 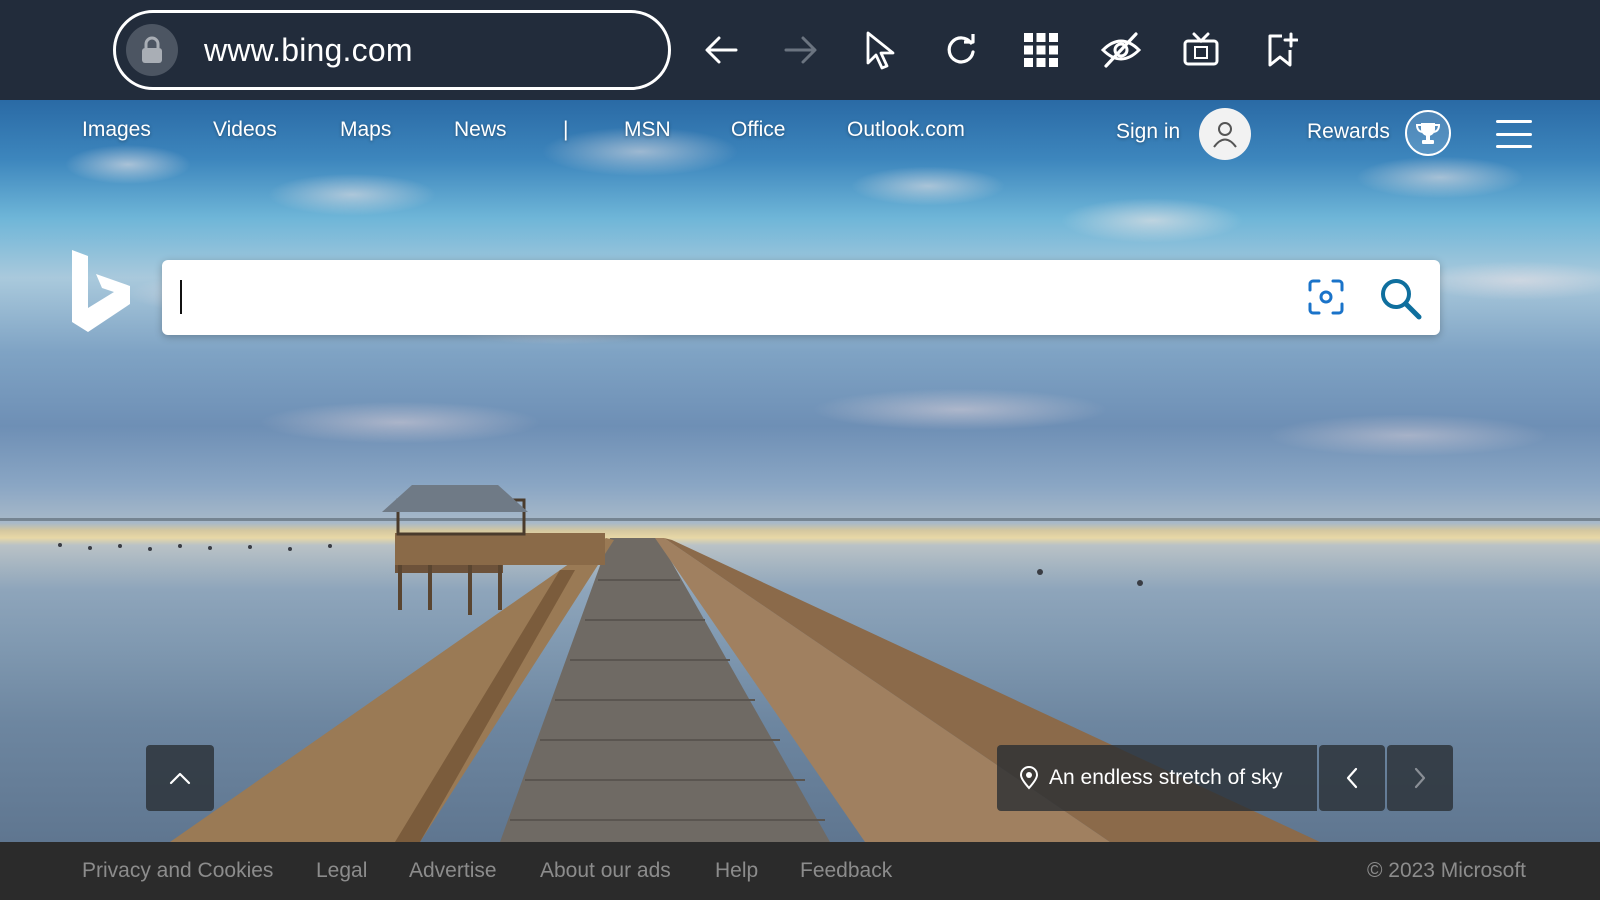 What do you see at coordinates (758, 130) in the screenshot?
I see `nav-link-office: Office` at bounding box center [758, 130].